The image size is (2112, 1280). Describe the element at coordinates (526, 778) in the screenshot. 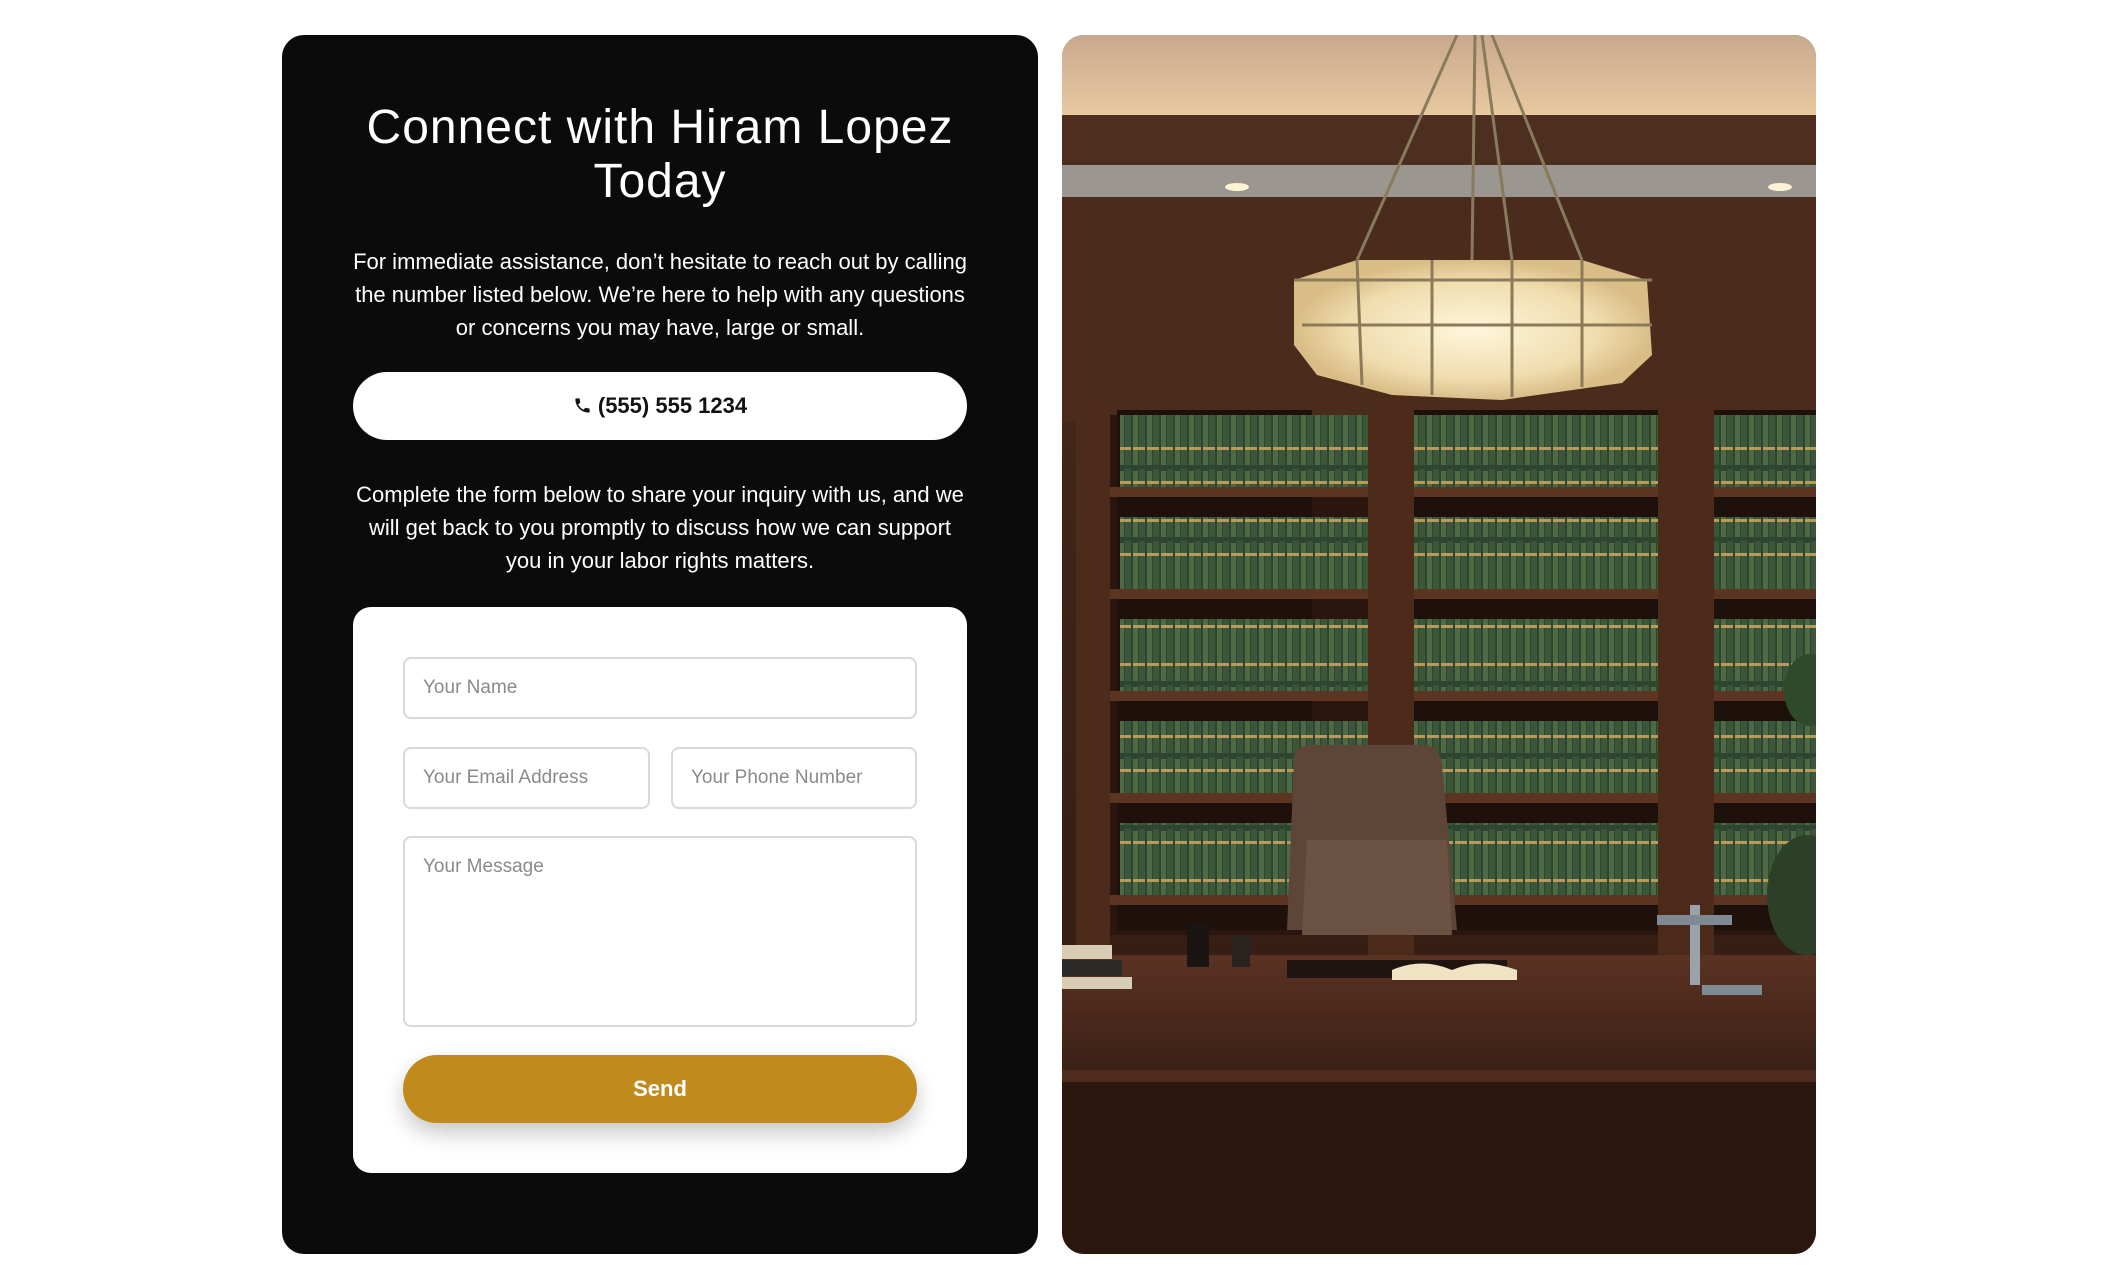

I see `email-input` at that location.